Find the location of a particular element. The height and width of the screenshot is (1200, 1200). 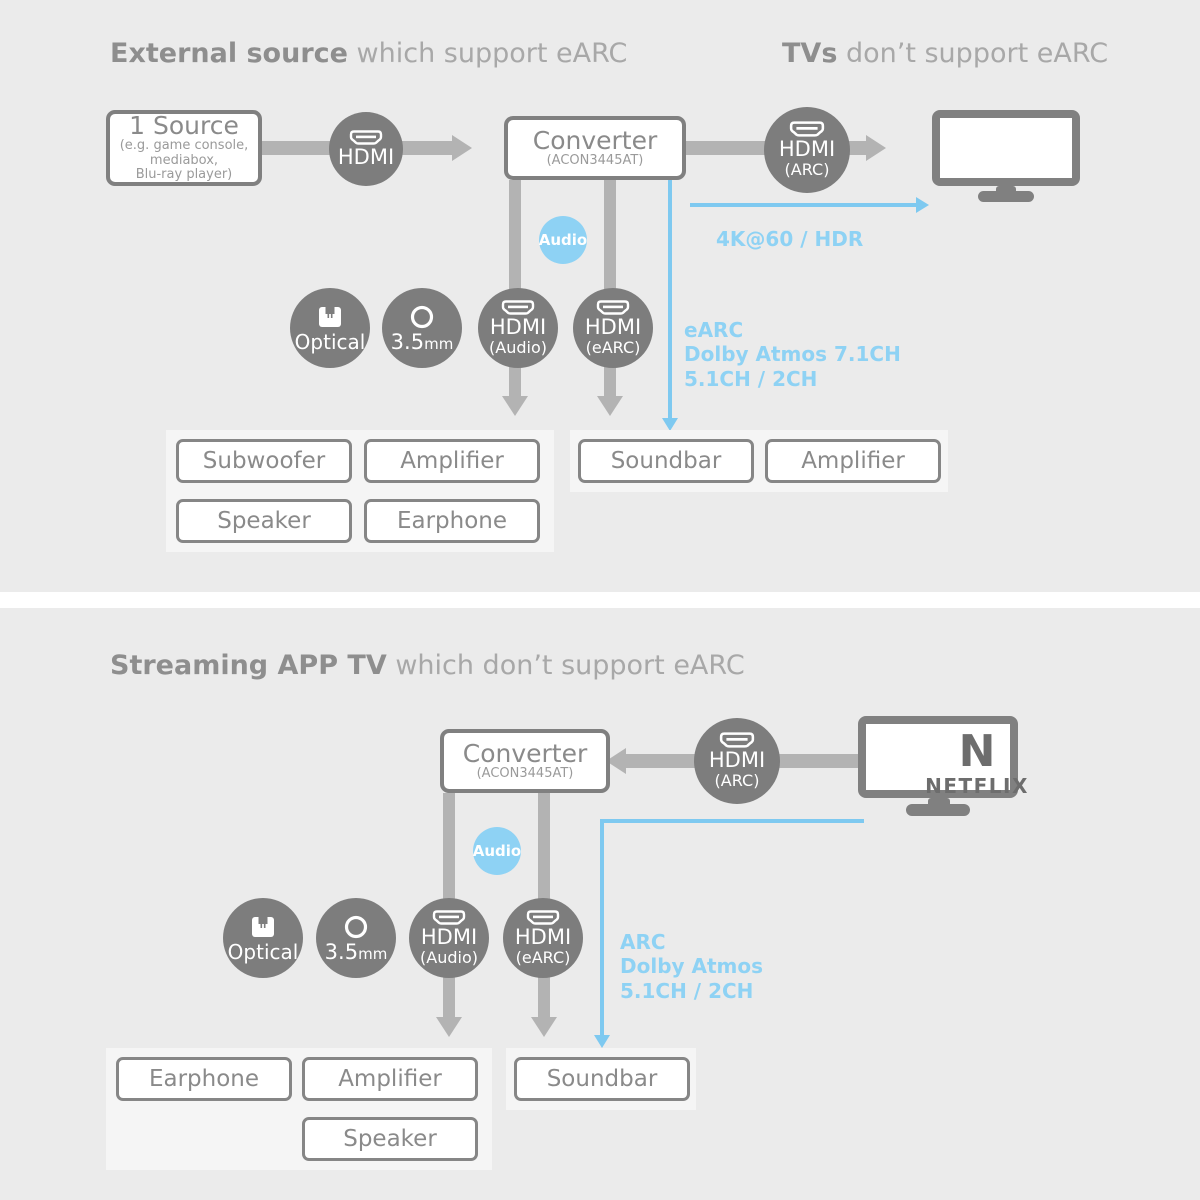

port-jack-top: 3.5mm is located at coordinates (422, 328).